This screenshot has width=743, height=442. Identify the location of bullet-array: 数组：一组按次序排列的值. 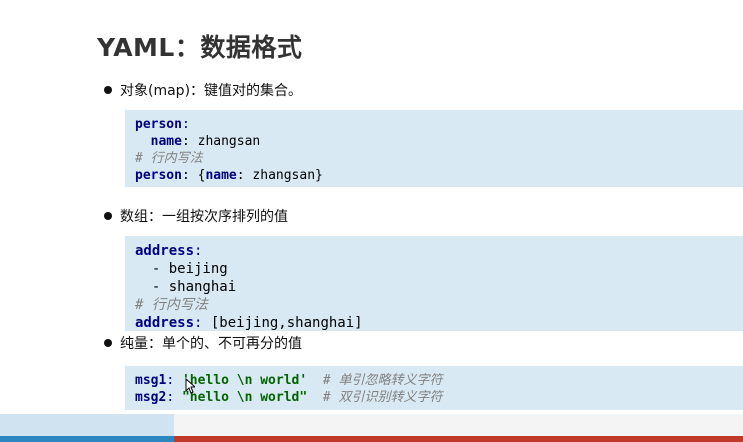
(196, 216).